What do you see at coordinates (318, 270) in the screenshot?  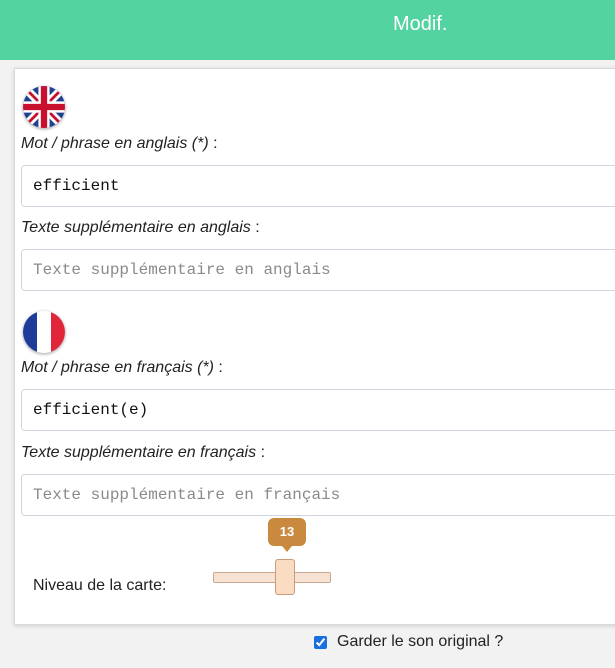 I see `english-extra-input` at bounding box center [318, 270].